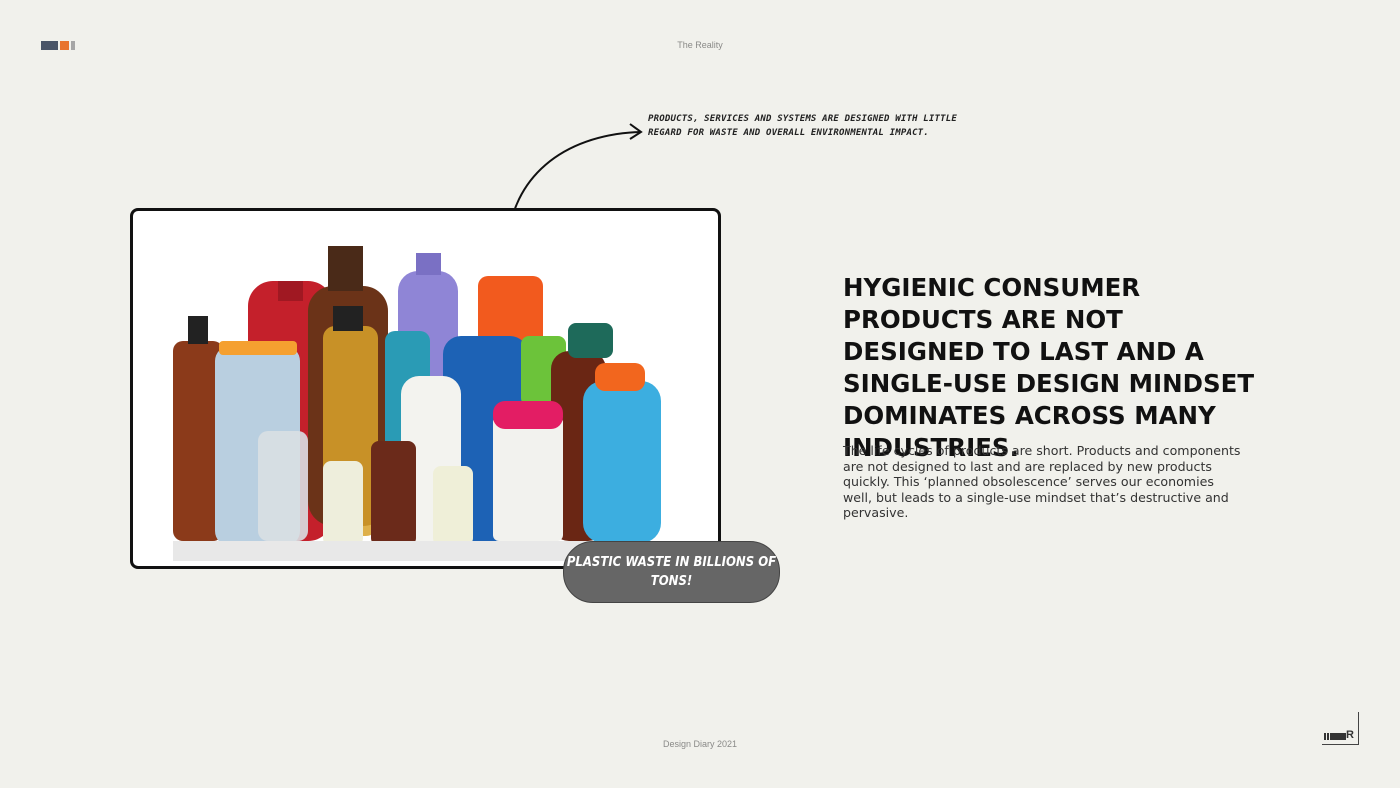  I want to click on callout-badge: Plastic waste in billions of tons!, so click(671, 572).